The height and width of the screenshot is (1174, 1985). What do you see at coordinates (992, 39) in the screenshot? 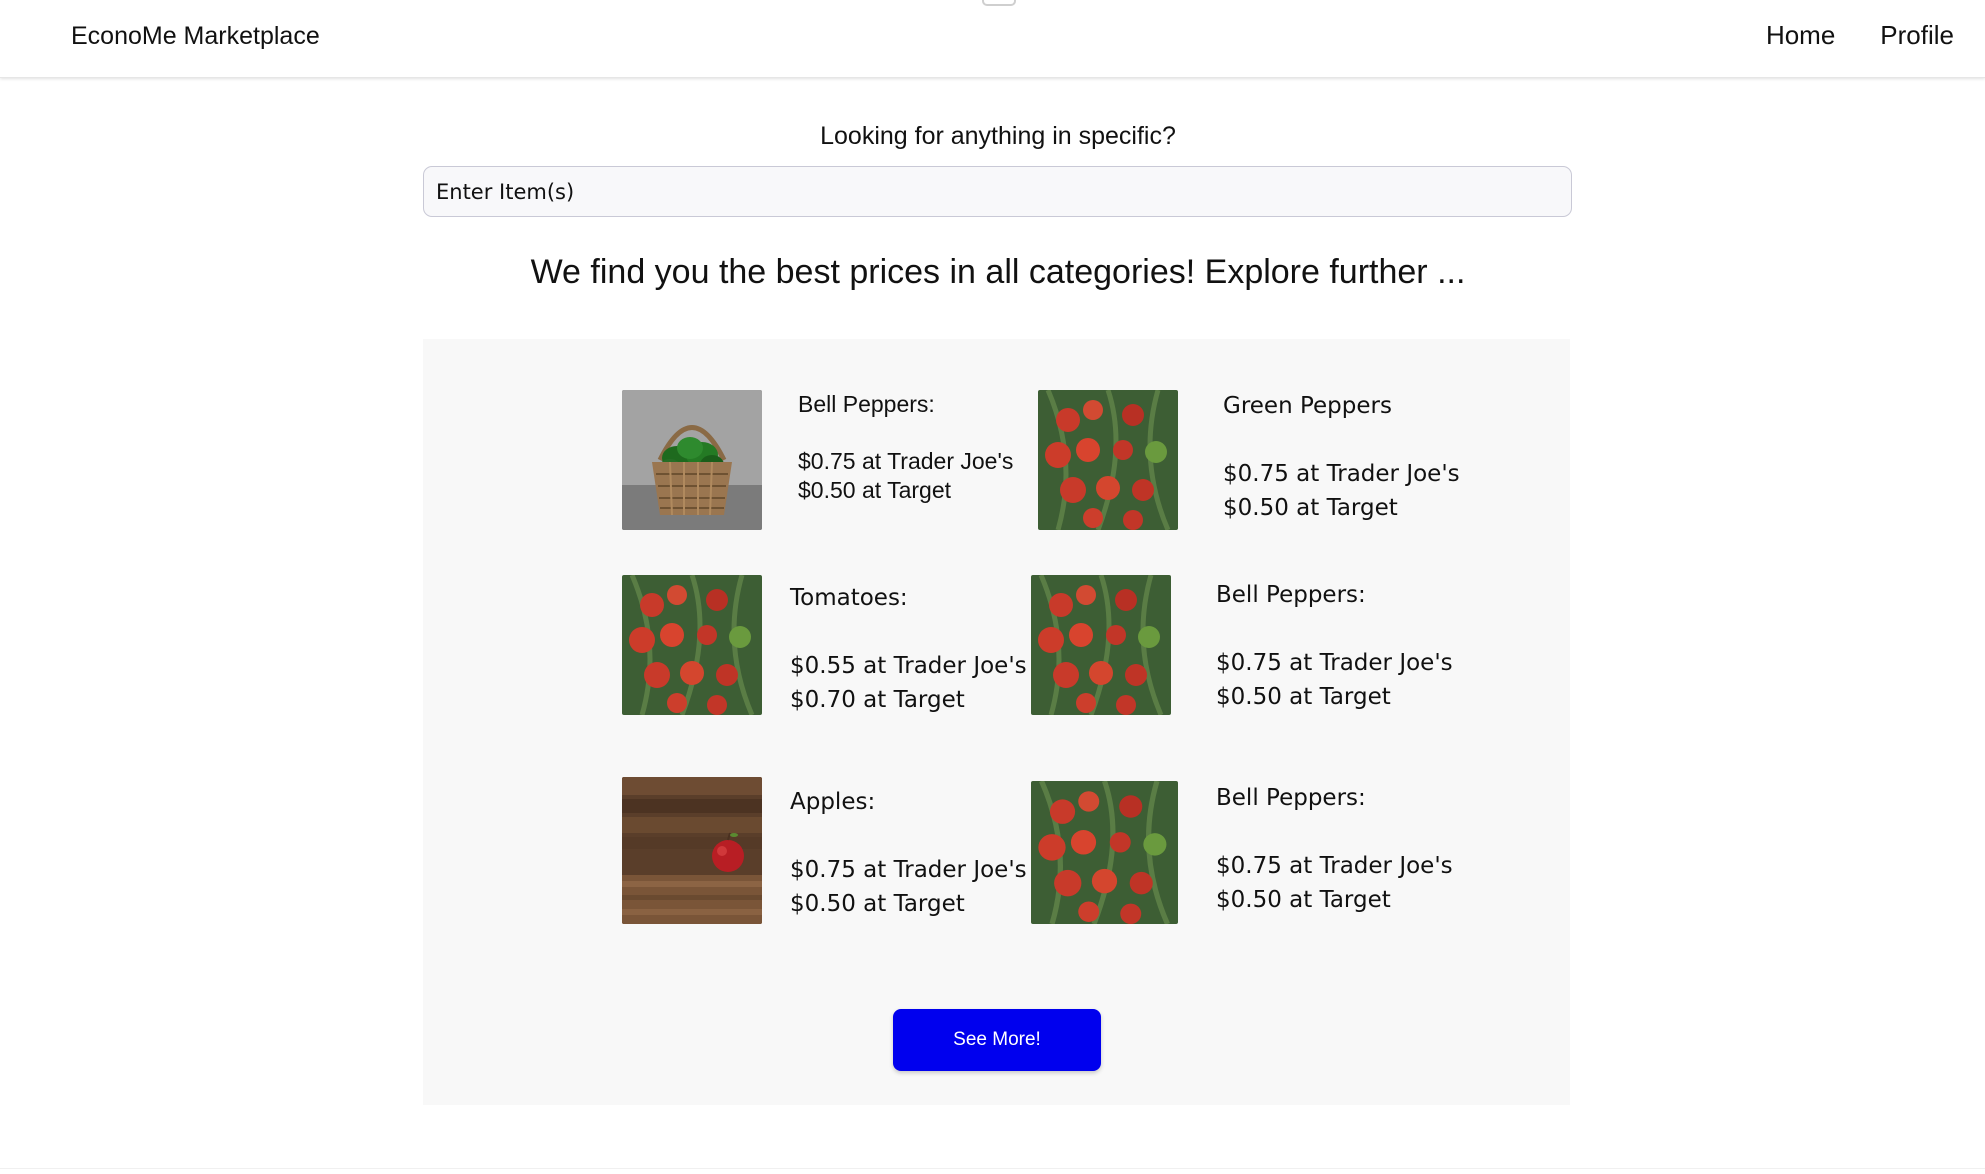
I see `top-navbar: EconoMe Marketplace Home Profile` at bounding box center [992, 39].